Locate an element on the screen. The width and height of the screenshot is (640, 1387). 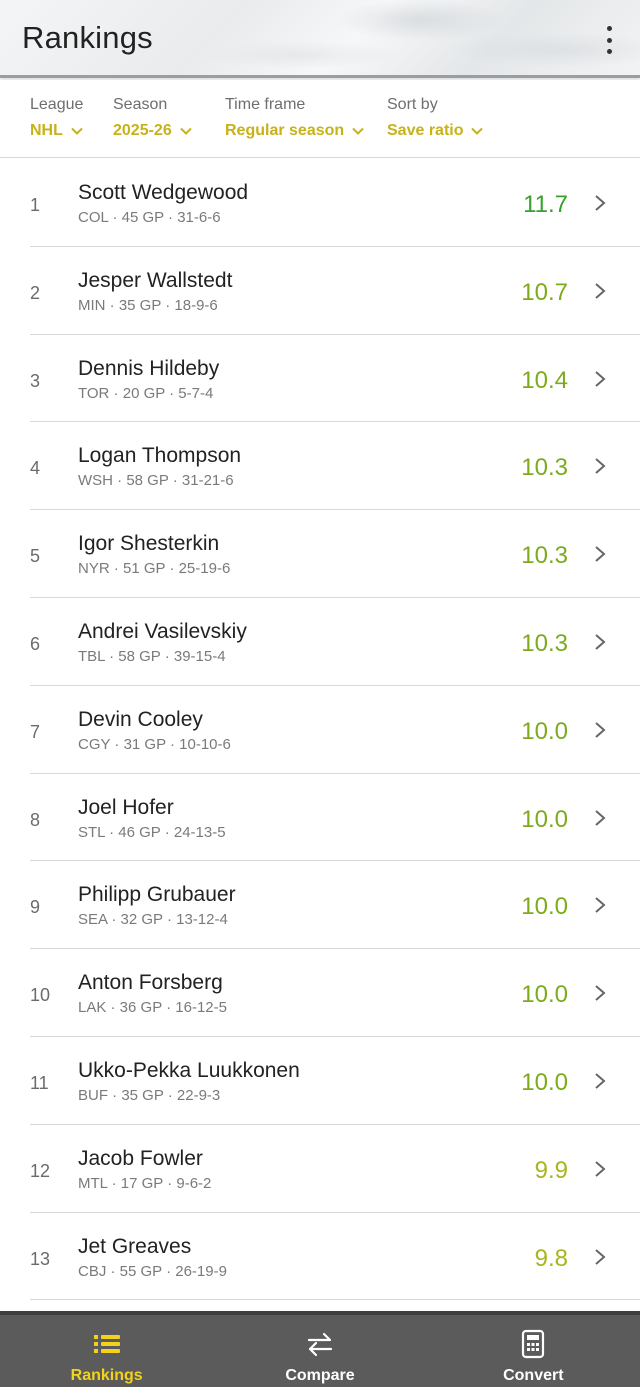
player-name: Jet Greaves is located at coordinates (135, 1246).